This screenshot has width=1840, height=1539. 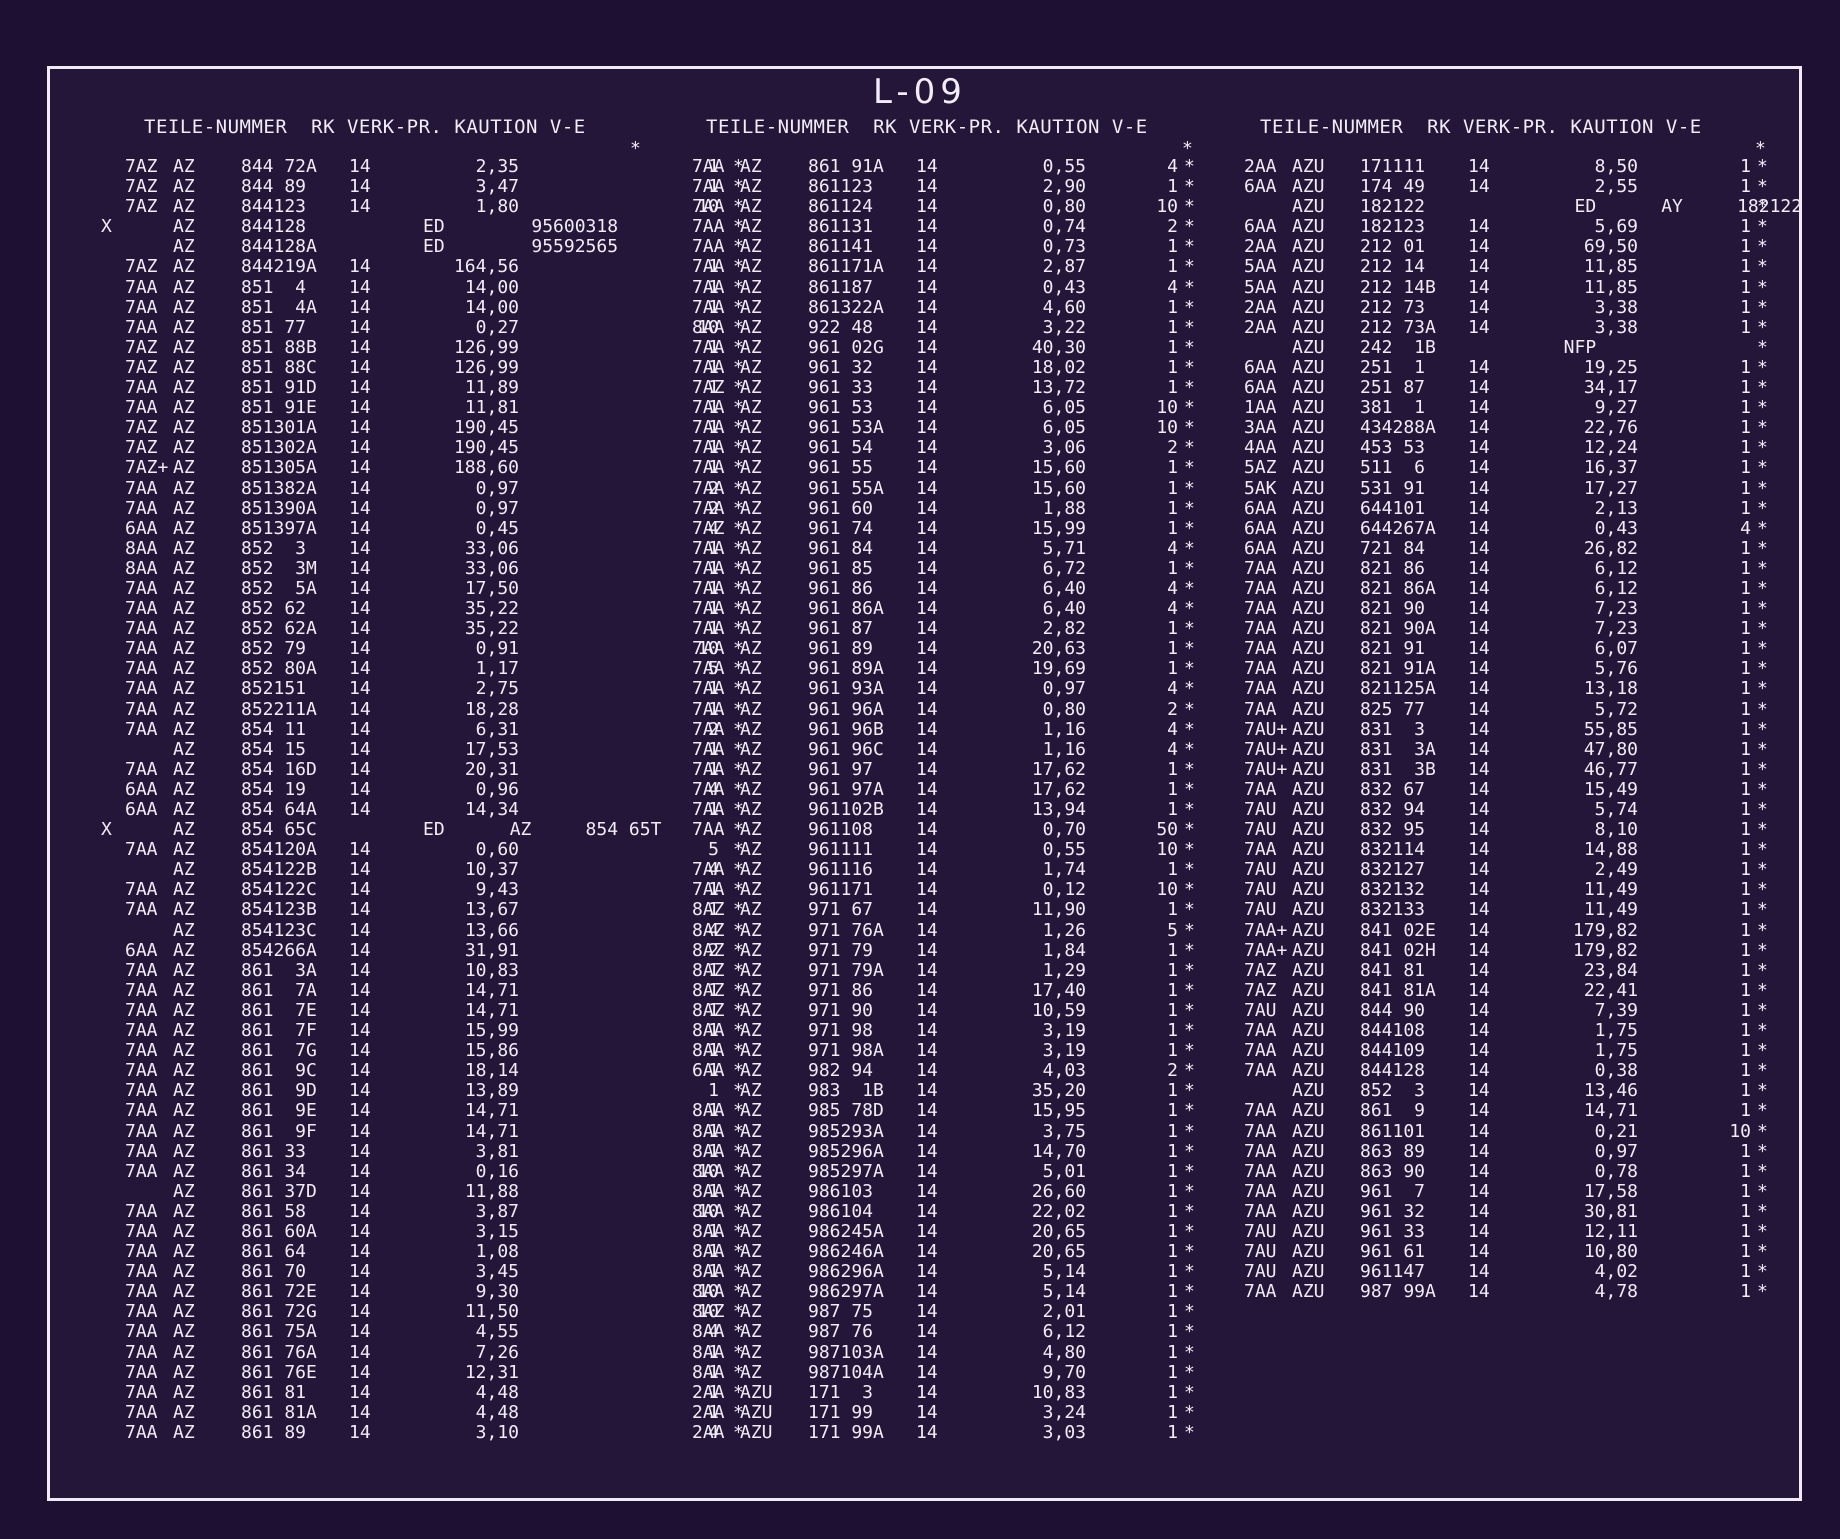 What do you see at coordinates (846, 789) in the screenshot?
I see `part-number: 961 97A` at bounding box center [846, 789].